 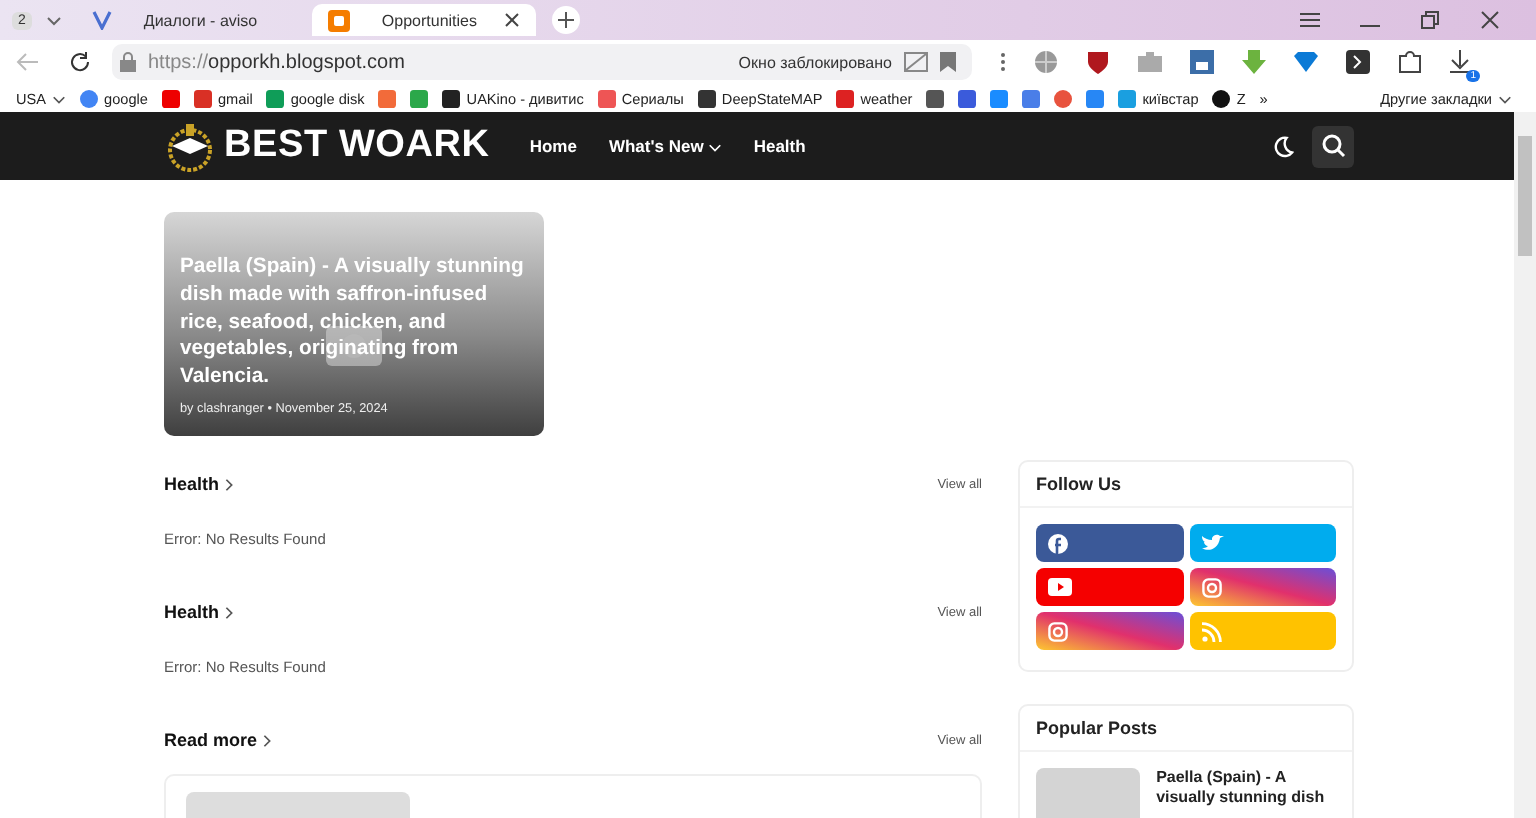 What do you see at coordinates (1525, 465) in the screenshot?
I see `scrollbar` at bounding box center [1525, 465].